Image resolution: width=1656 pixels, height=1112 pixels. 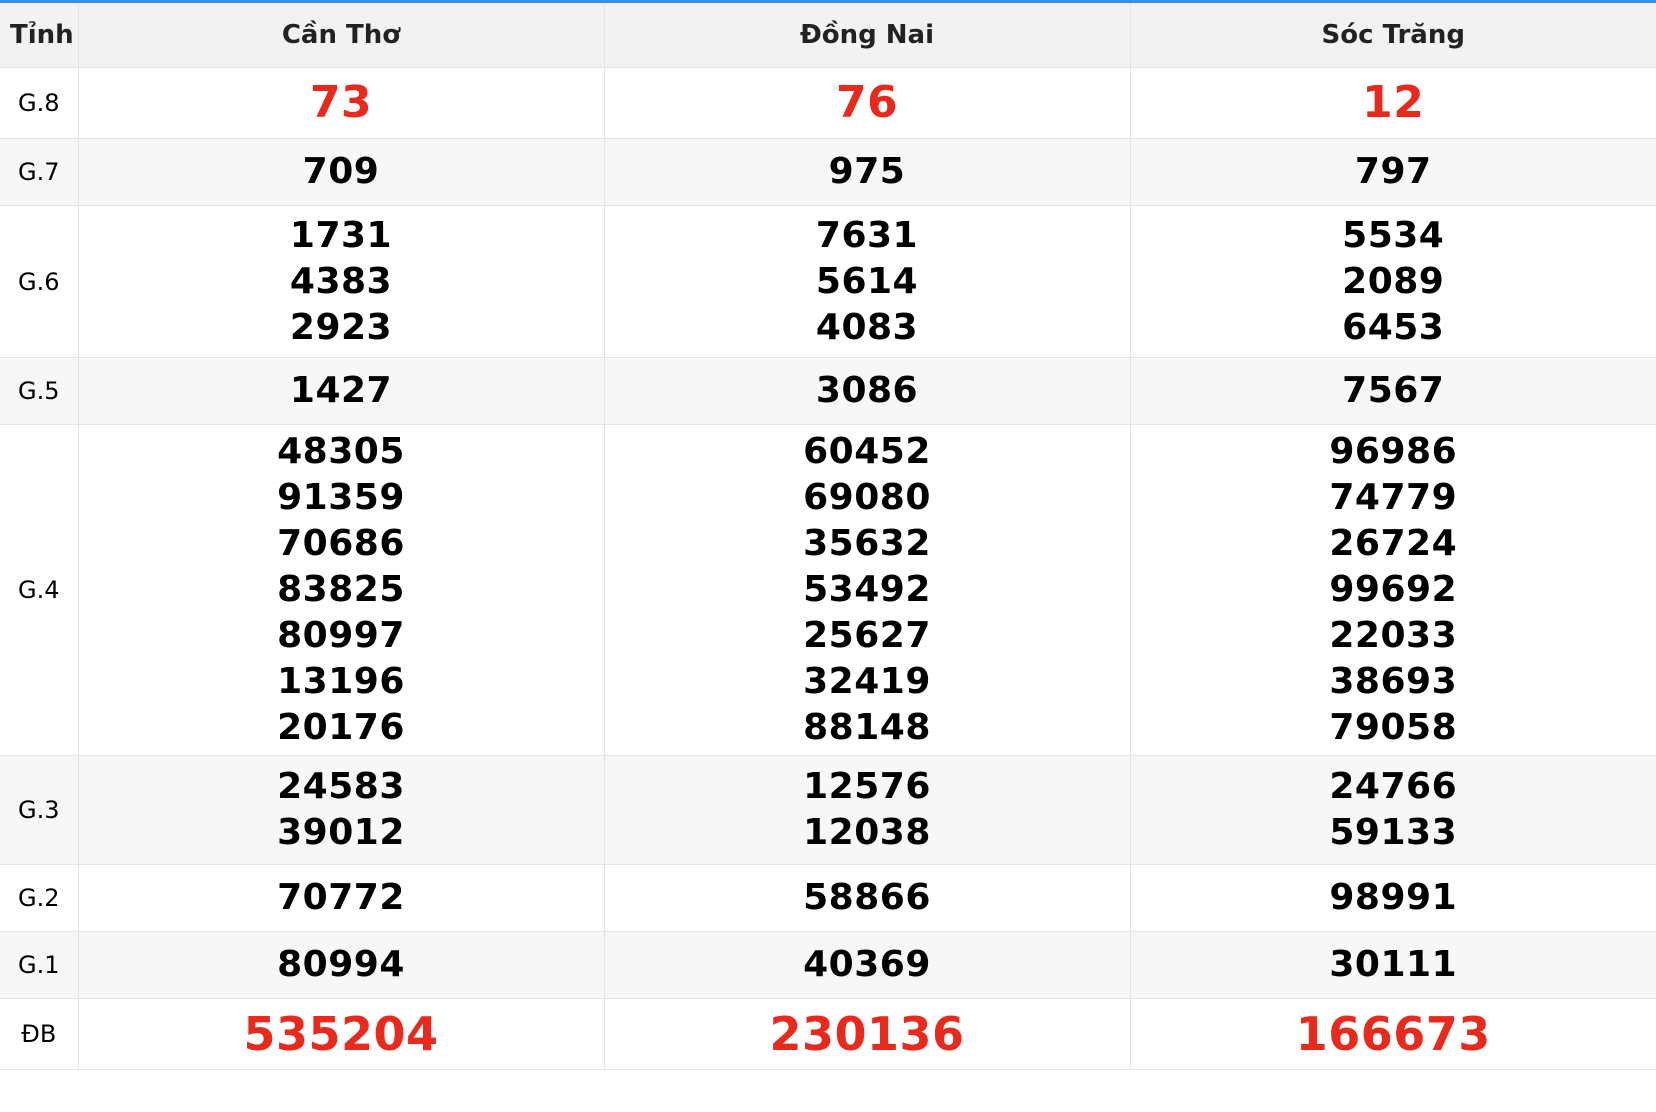 What do you see at coordinates (1393, 451) in the screenshot?
I see `prize-number: 96986` at bounding box center [1393, 451].